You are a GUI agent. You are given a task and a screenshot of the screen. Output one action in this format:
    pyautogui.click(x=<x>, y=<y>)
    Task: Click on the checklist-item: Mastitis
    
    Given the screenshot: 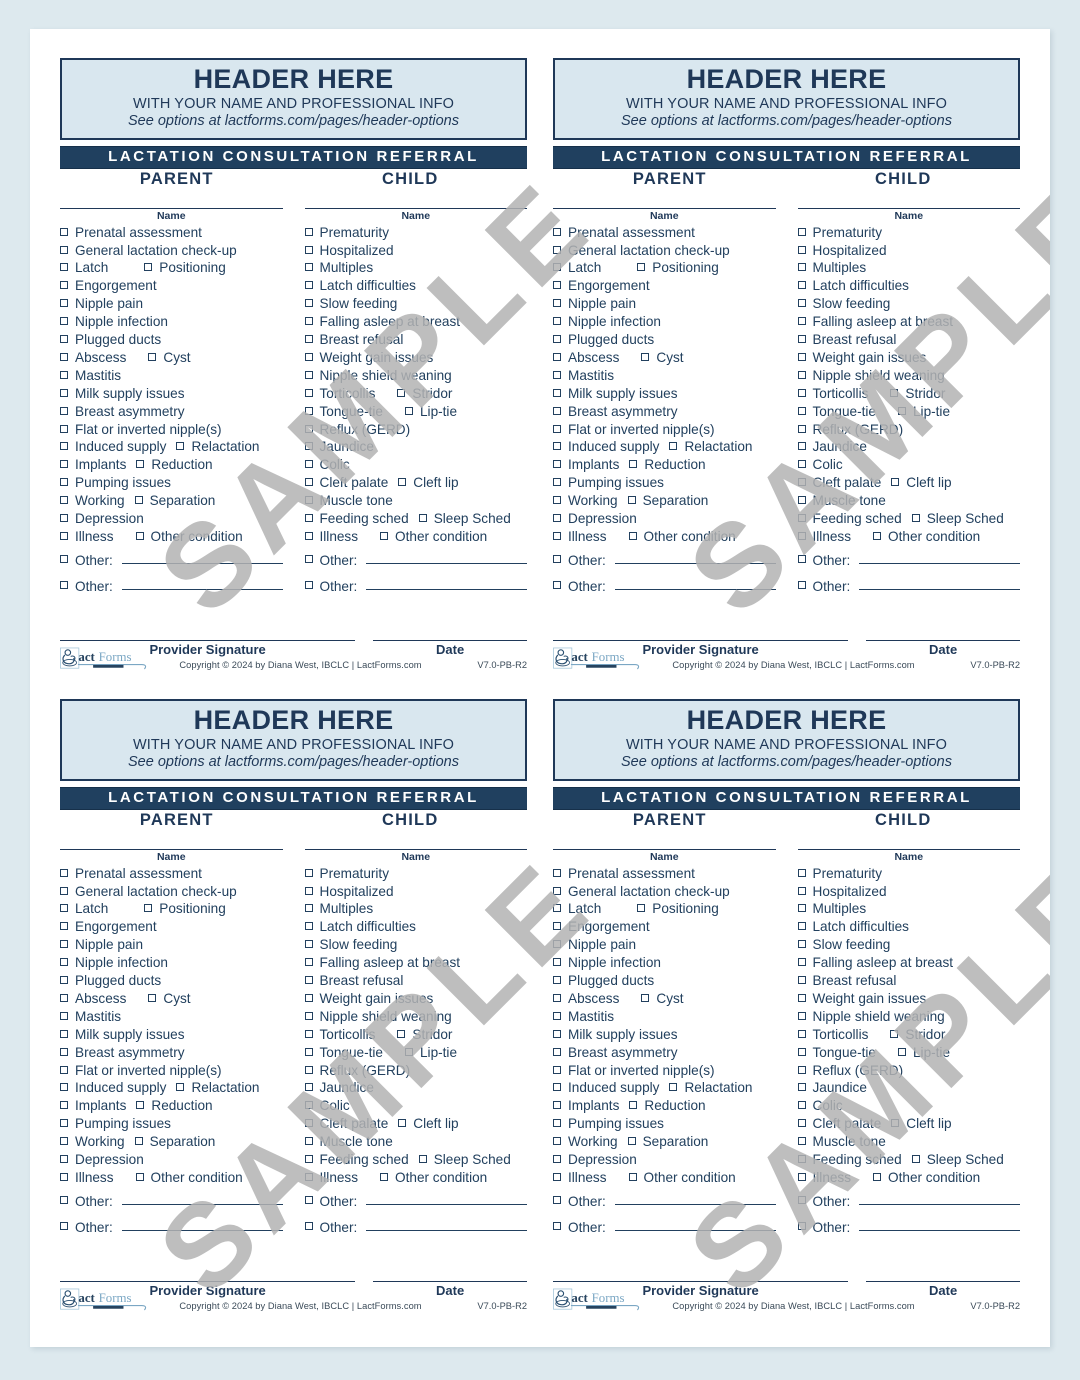 What is the action you would take?
    pyautogui.click(x=664, y=1017)
    